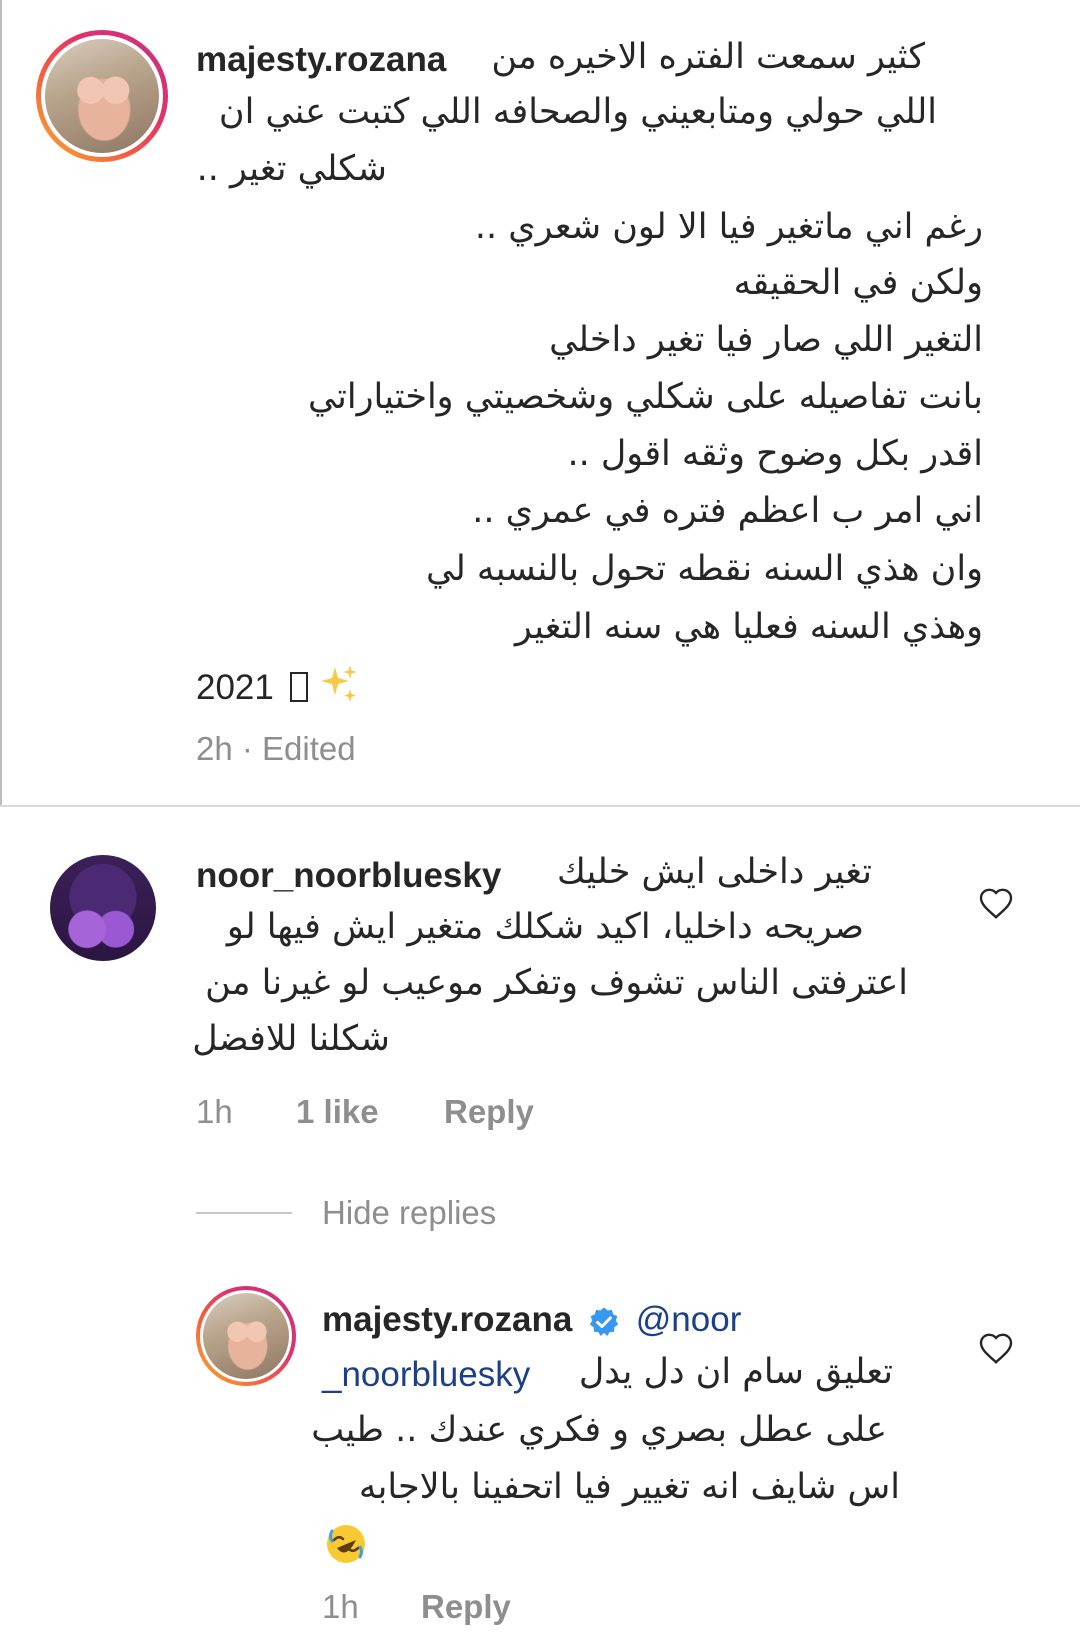 The width and height of the screenshot is (1080, 1649). Describe the element at coordinates (235, 687) in the screenshot. I see `year-text: 2021` at that location.